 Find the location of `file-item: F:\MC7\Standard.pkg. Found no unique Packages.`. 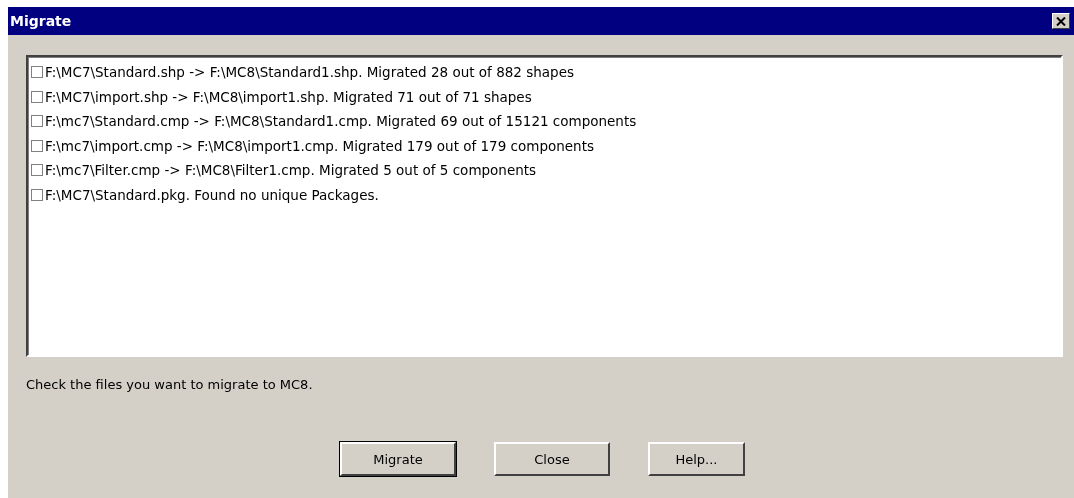

file-item: F:\MC7\Standard.pkg. Found no unique Packages. is located at coordinates (212, 194).